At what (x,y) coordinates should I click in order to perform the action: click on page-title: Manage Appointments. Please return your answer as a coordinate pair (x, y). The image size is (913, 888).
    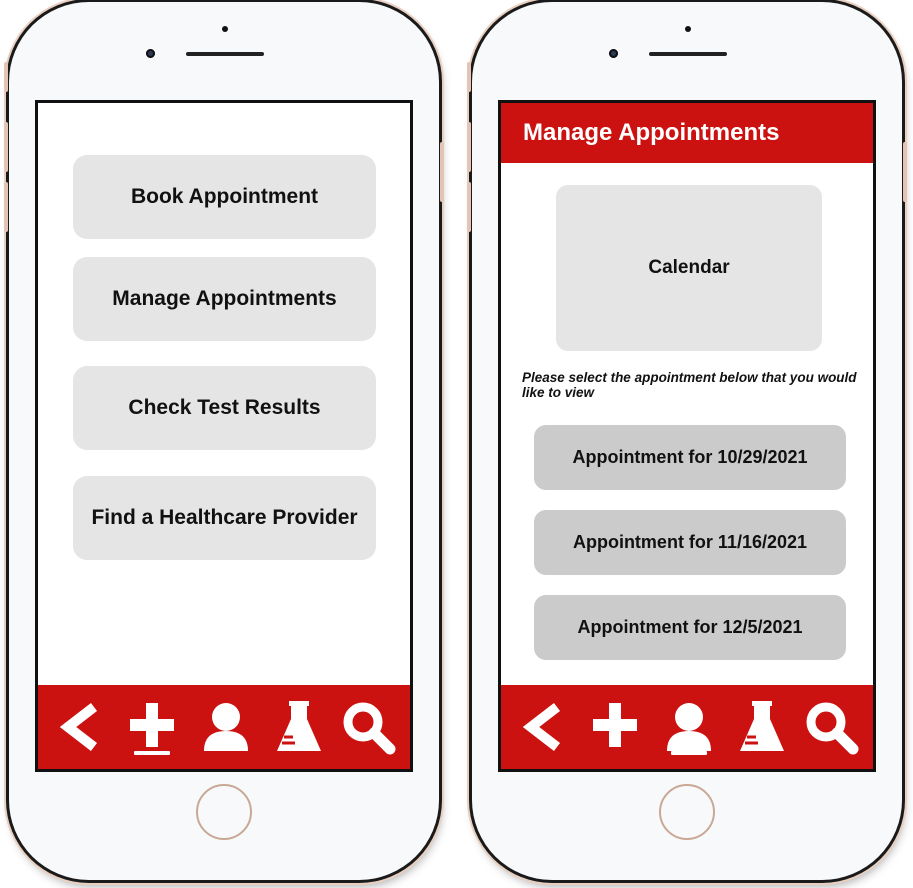
    Looking at the image, I should click on (687, 133).